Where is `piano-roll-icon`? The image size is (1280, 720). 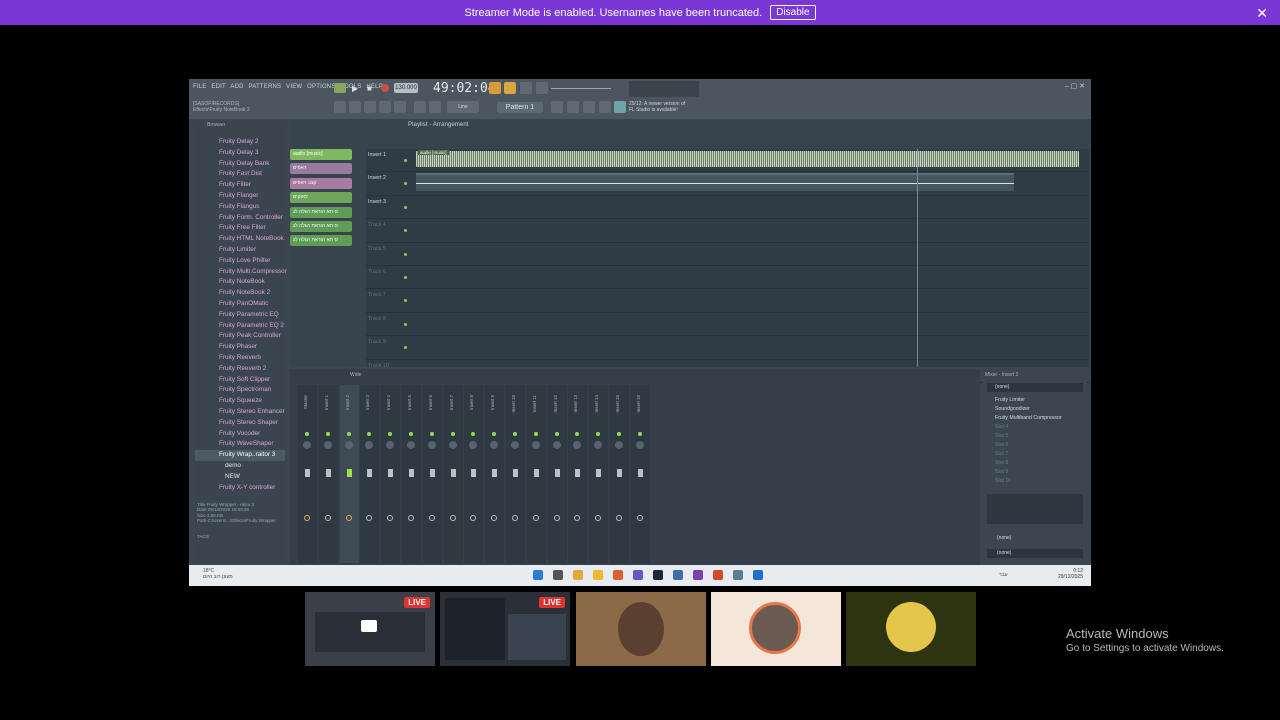 piano-roll-icon is located at coordinates (370, 107).